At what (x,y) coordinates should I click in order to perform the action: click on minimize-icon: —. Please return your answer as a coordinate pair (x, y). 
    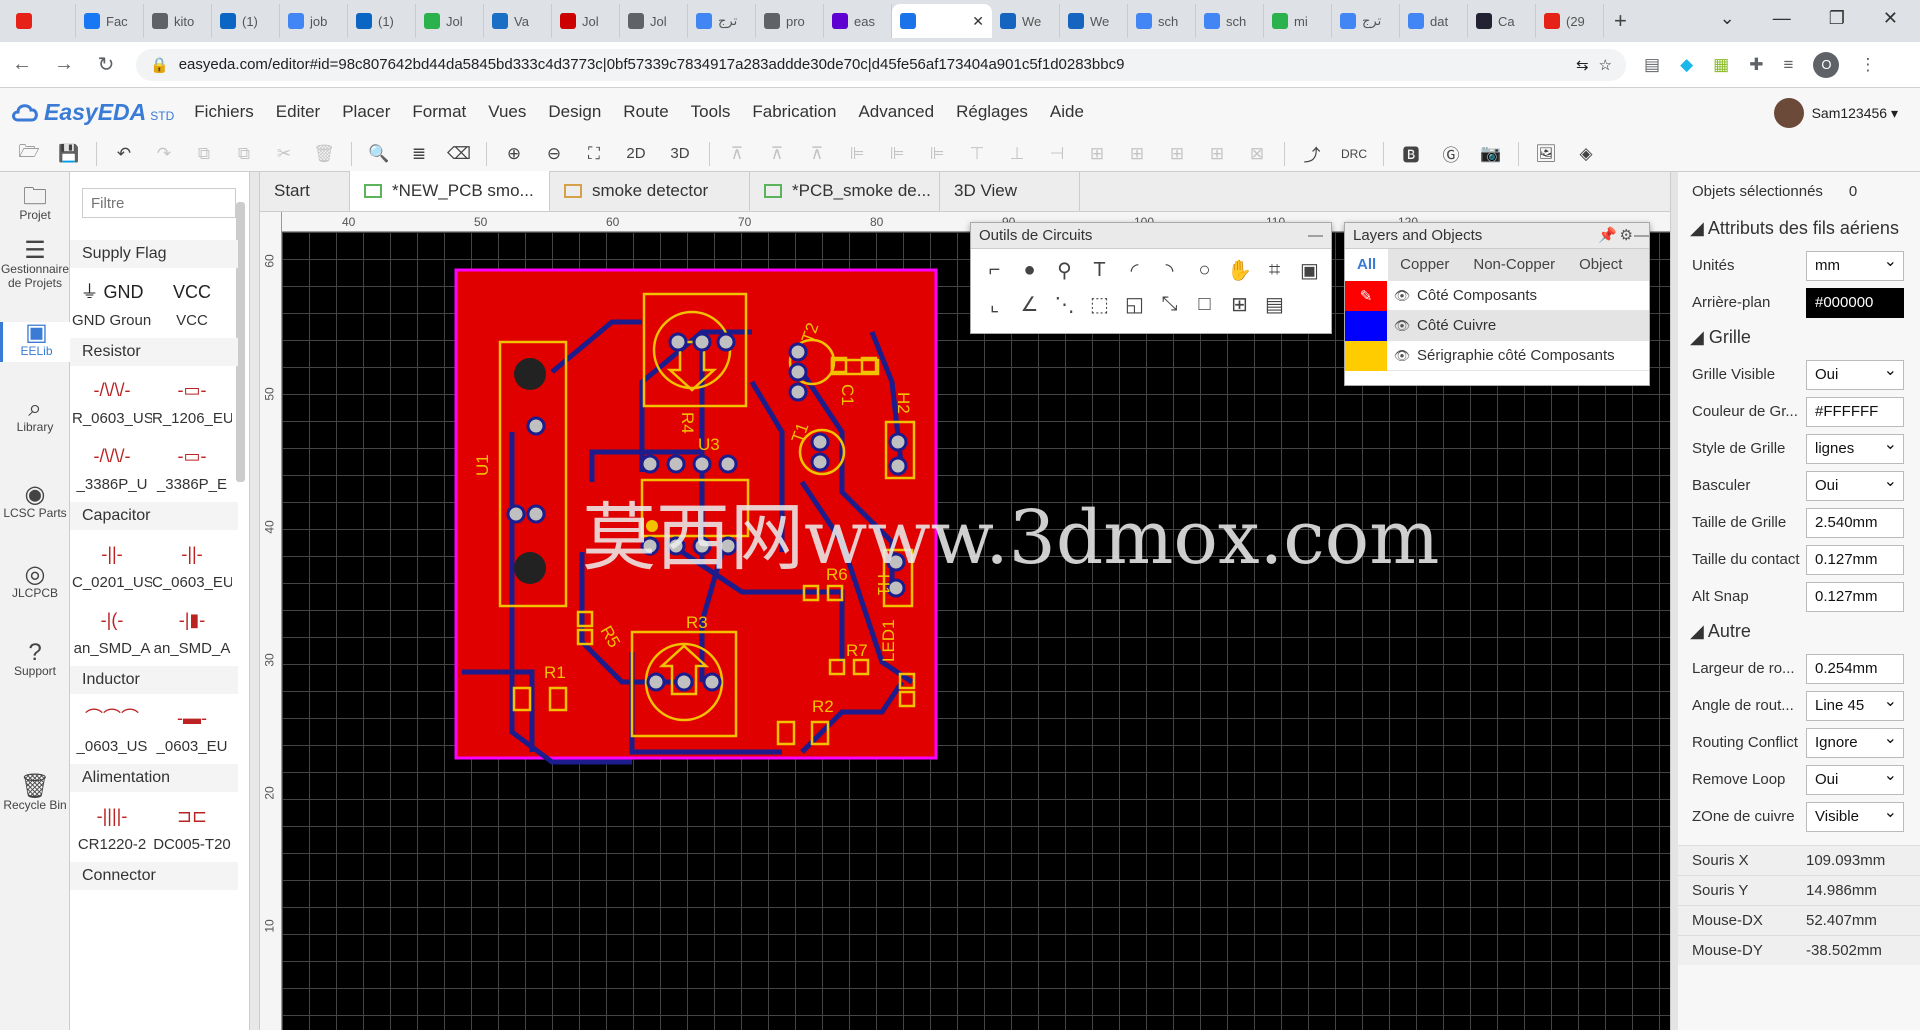
    Looking at the image, I should click on (1782, 18).